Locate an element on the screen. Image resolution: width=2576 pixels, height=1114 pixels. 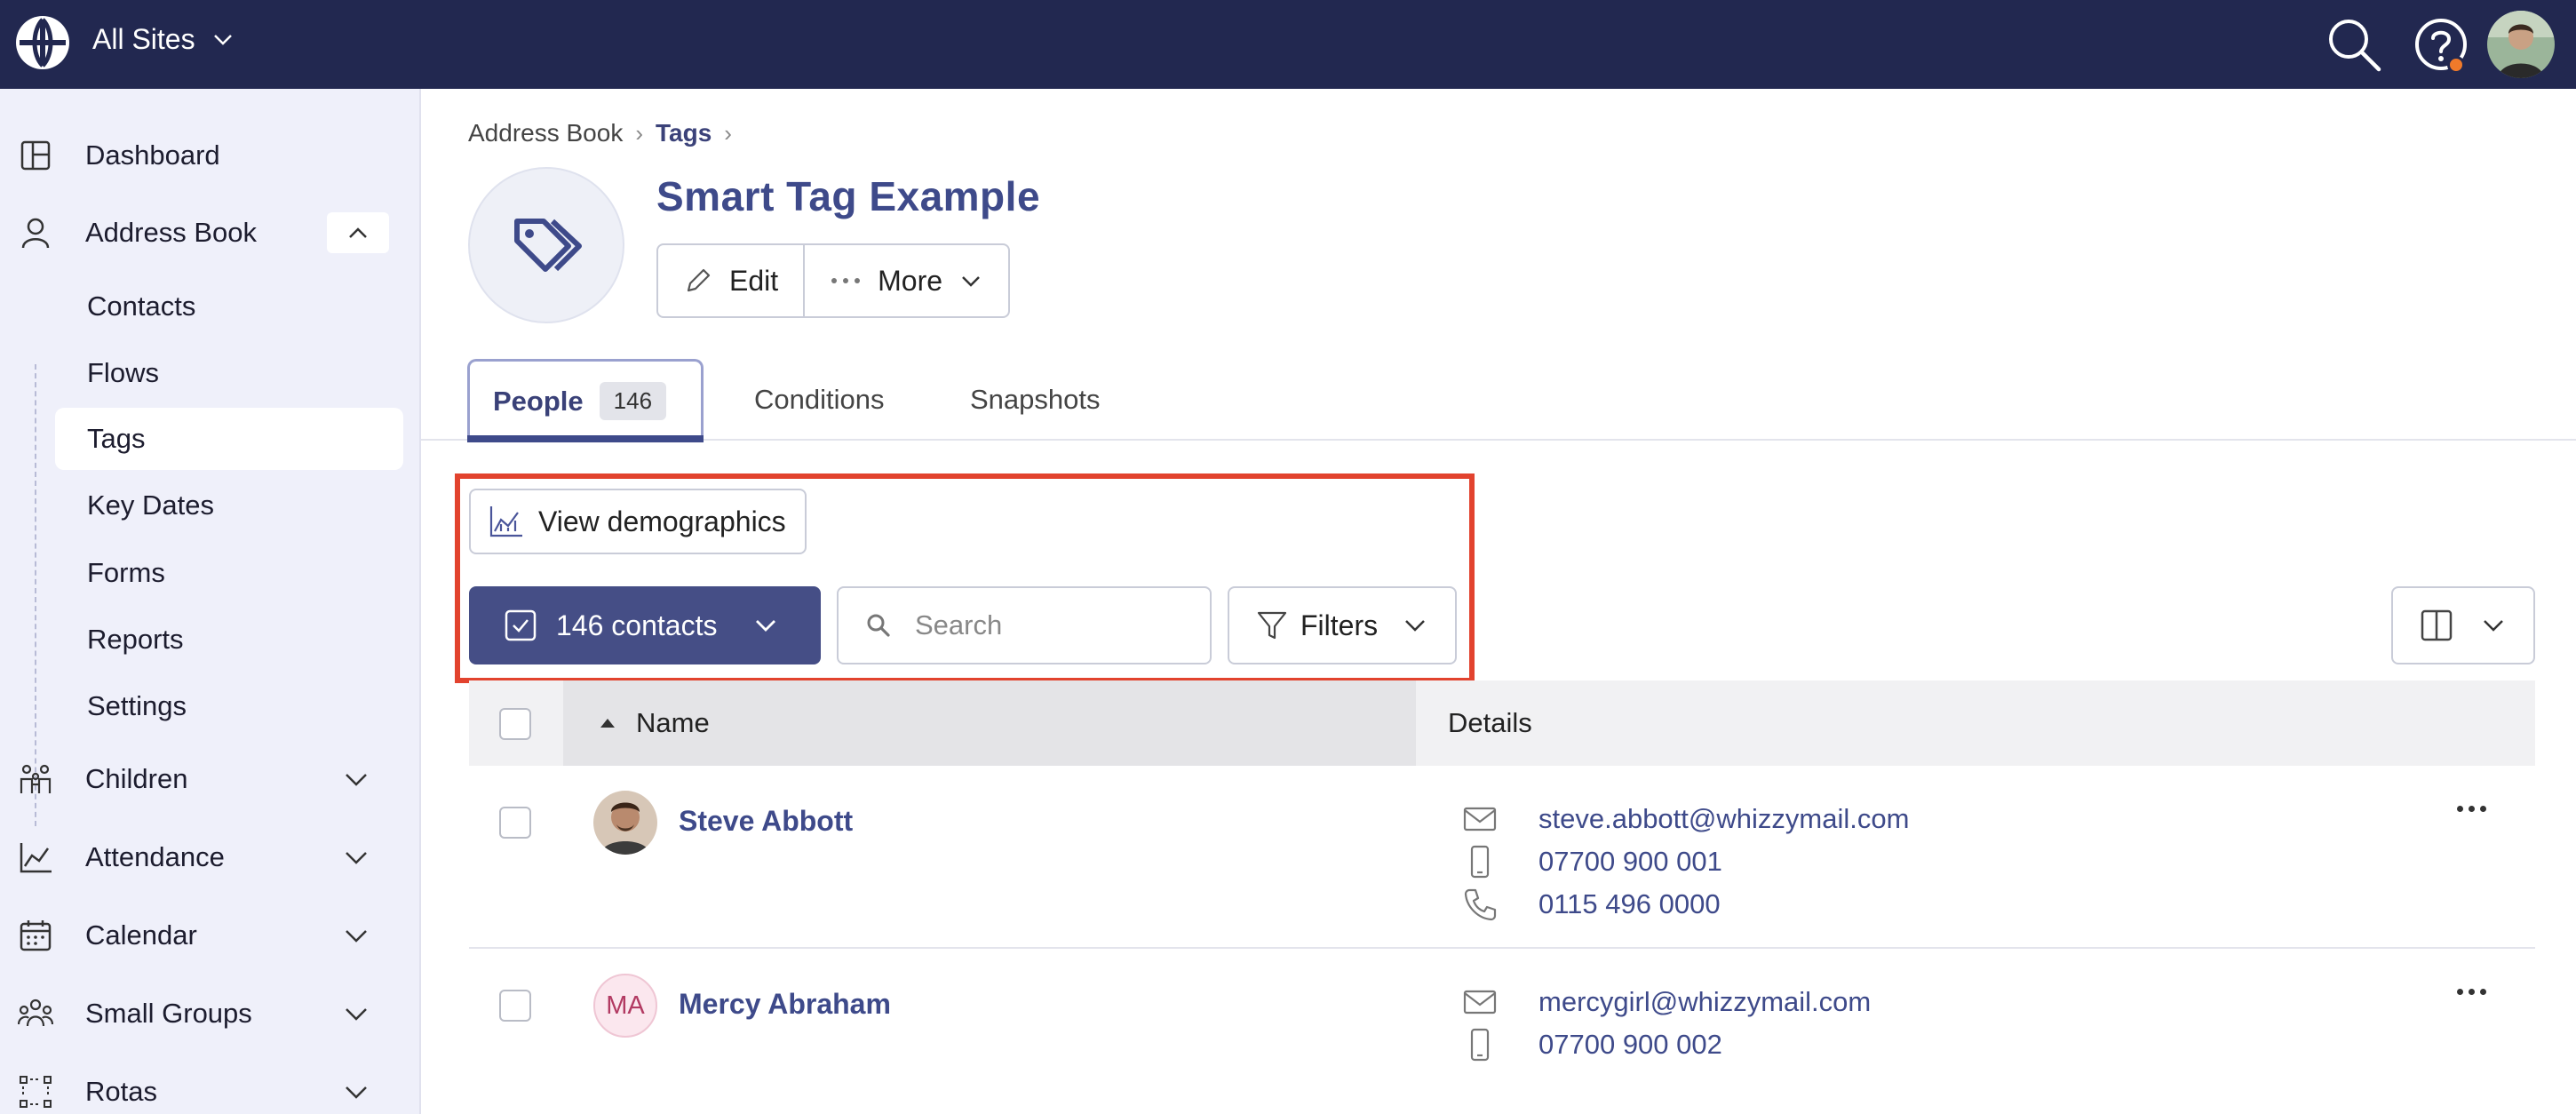
site-selector: All Sites is located at coordinates (163, 39).